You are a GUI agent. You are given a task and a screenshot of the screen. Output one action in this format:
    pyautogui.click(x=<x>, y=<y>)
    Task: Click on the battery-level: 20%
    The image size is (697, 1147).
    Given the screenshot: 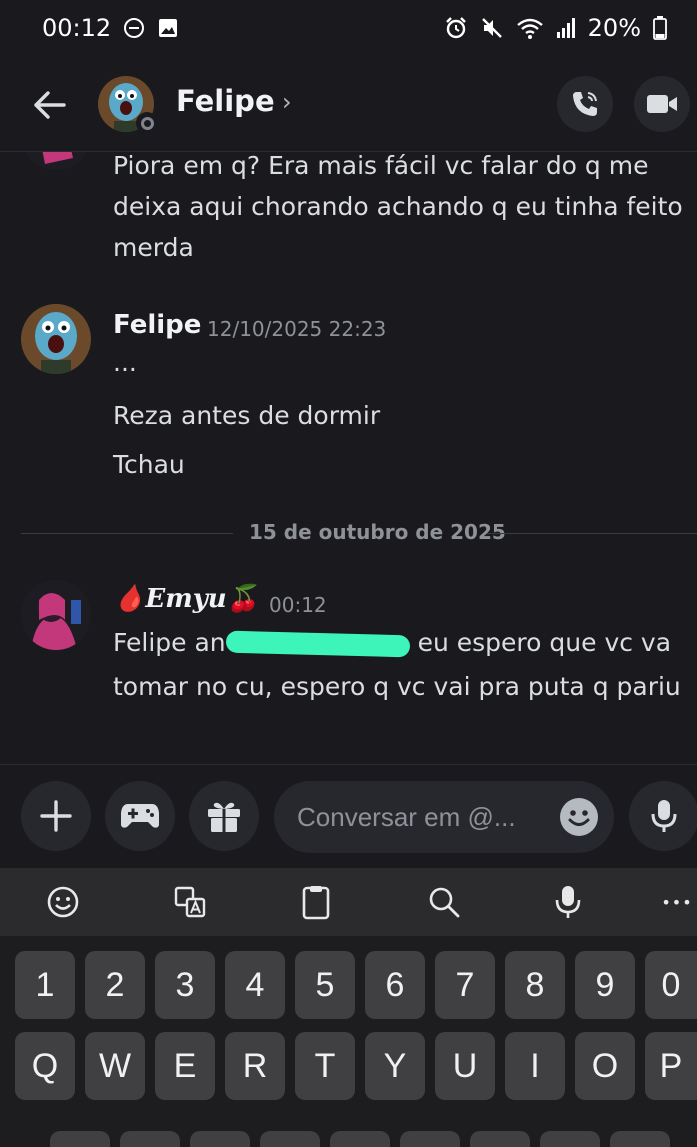 What is the action you would take?
    pyautogui.click(x=614, y=28)
    